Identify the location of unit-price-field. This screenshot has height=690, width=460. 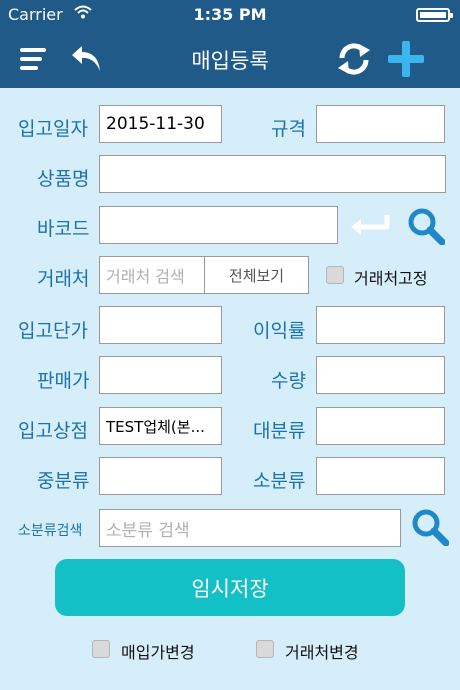
(160, 325).